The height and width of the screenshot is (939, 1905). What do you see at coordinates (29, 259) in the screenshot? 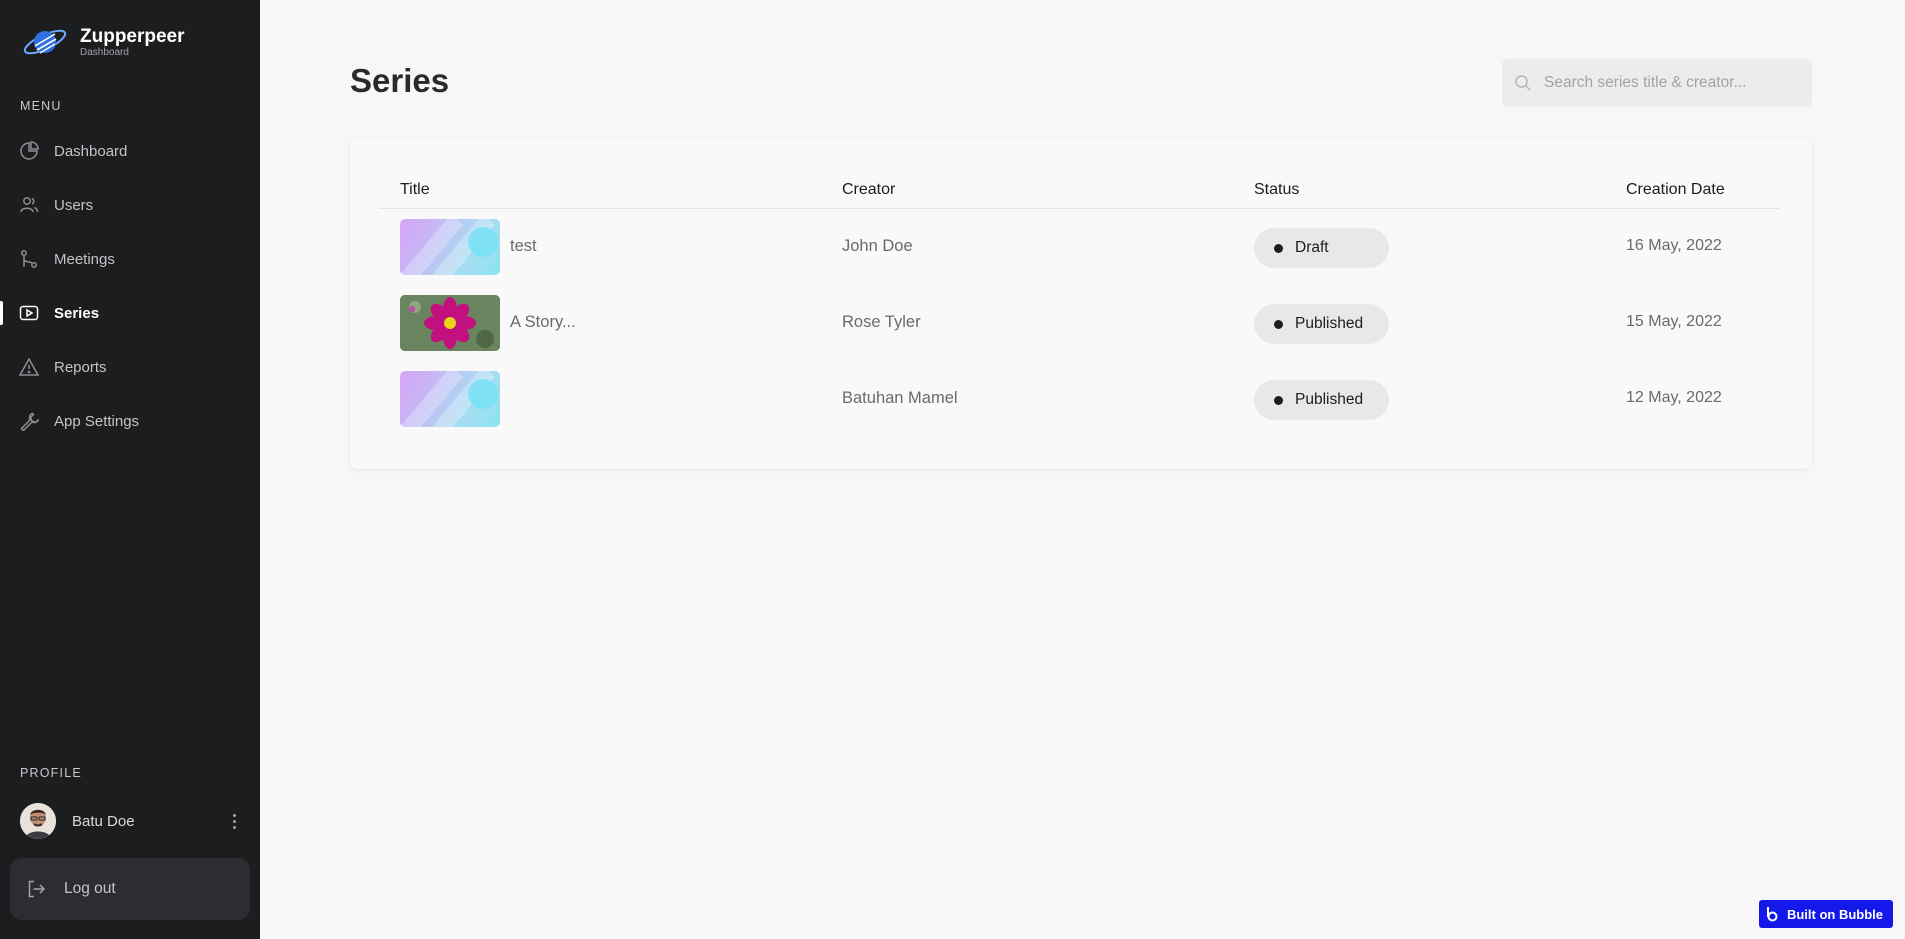
I see `git-branch-icon` at bounding box center [29, 259].